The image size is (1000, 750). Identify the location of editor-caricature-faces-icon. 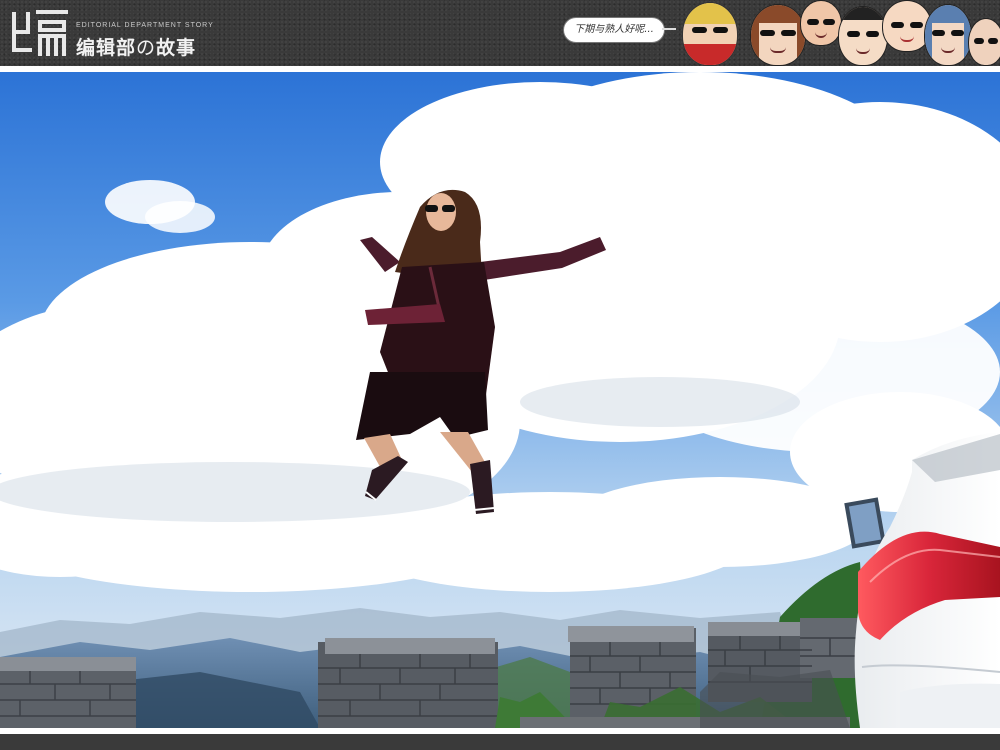
(839, 33).